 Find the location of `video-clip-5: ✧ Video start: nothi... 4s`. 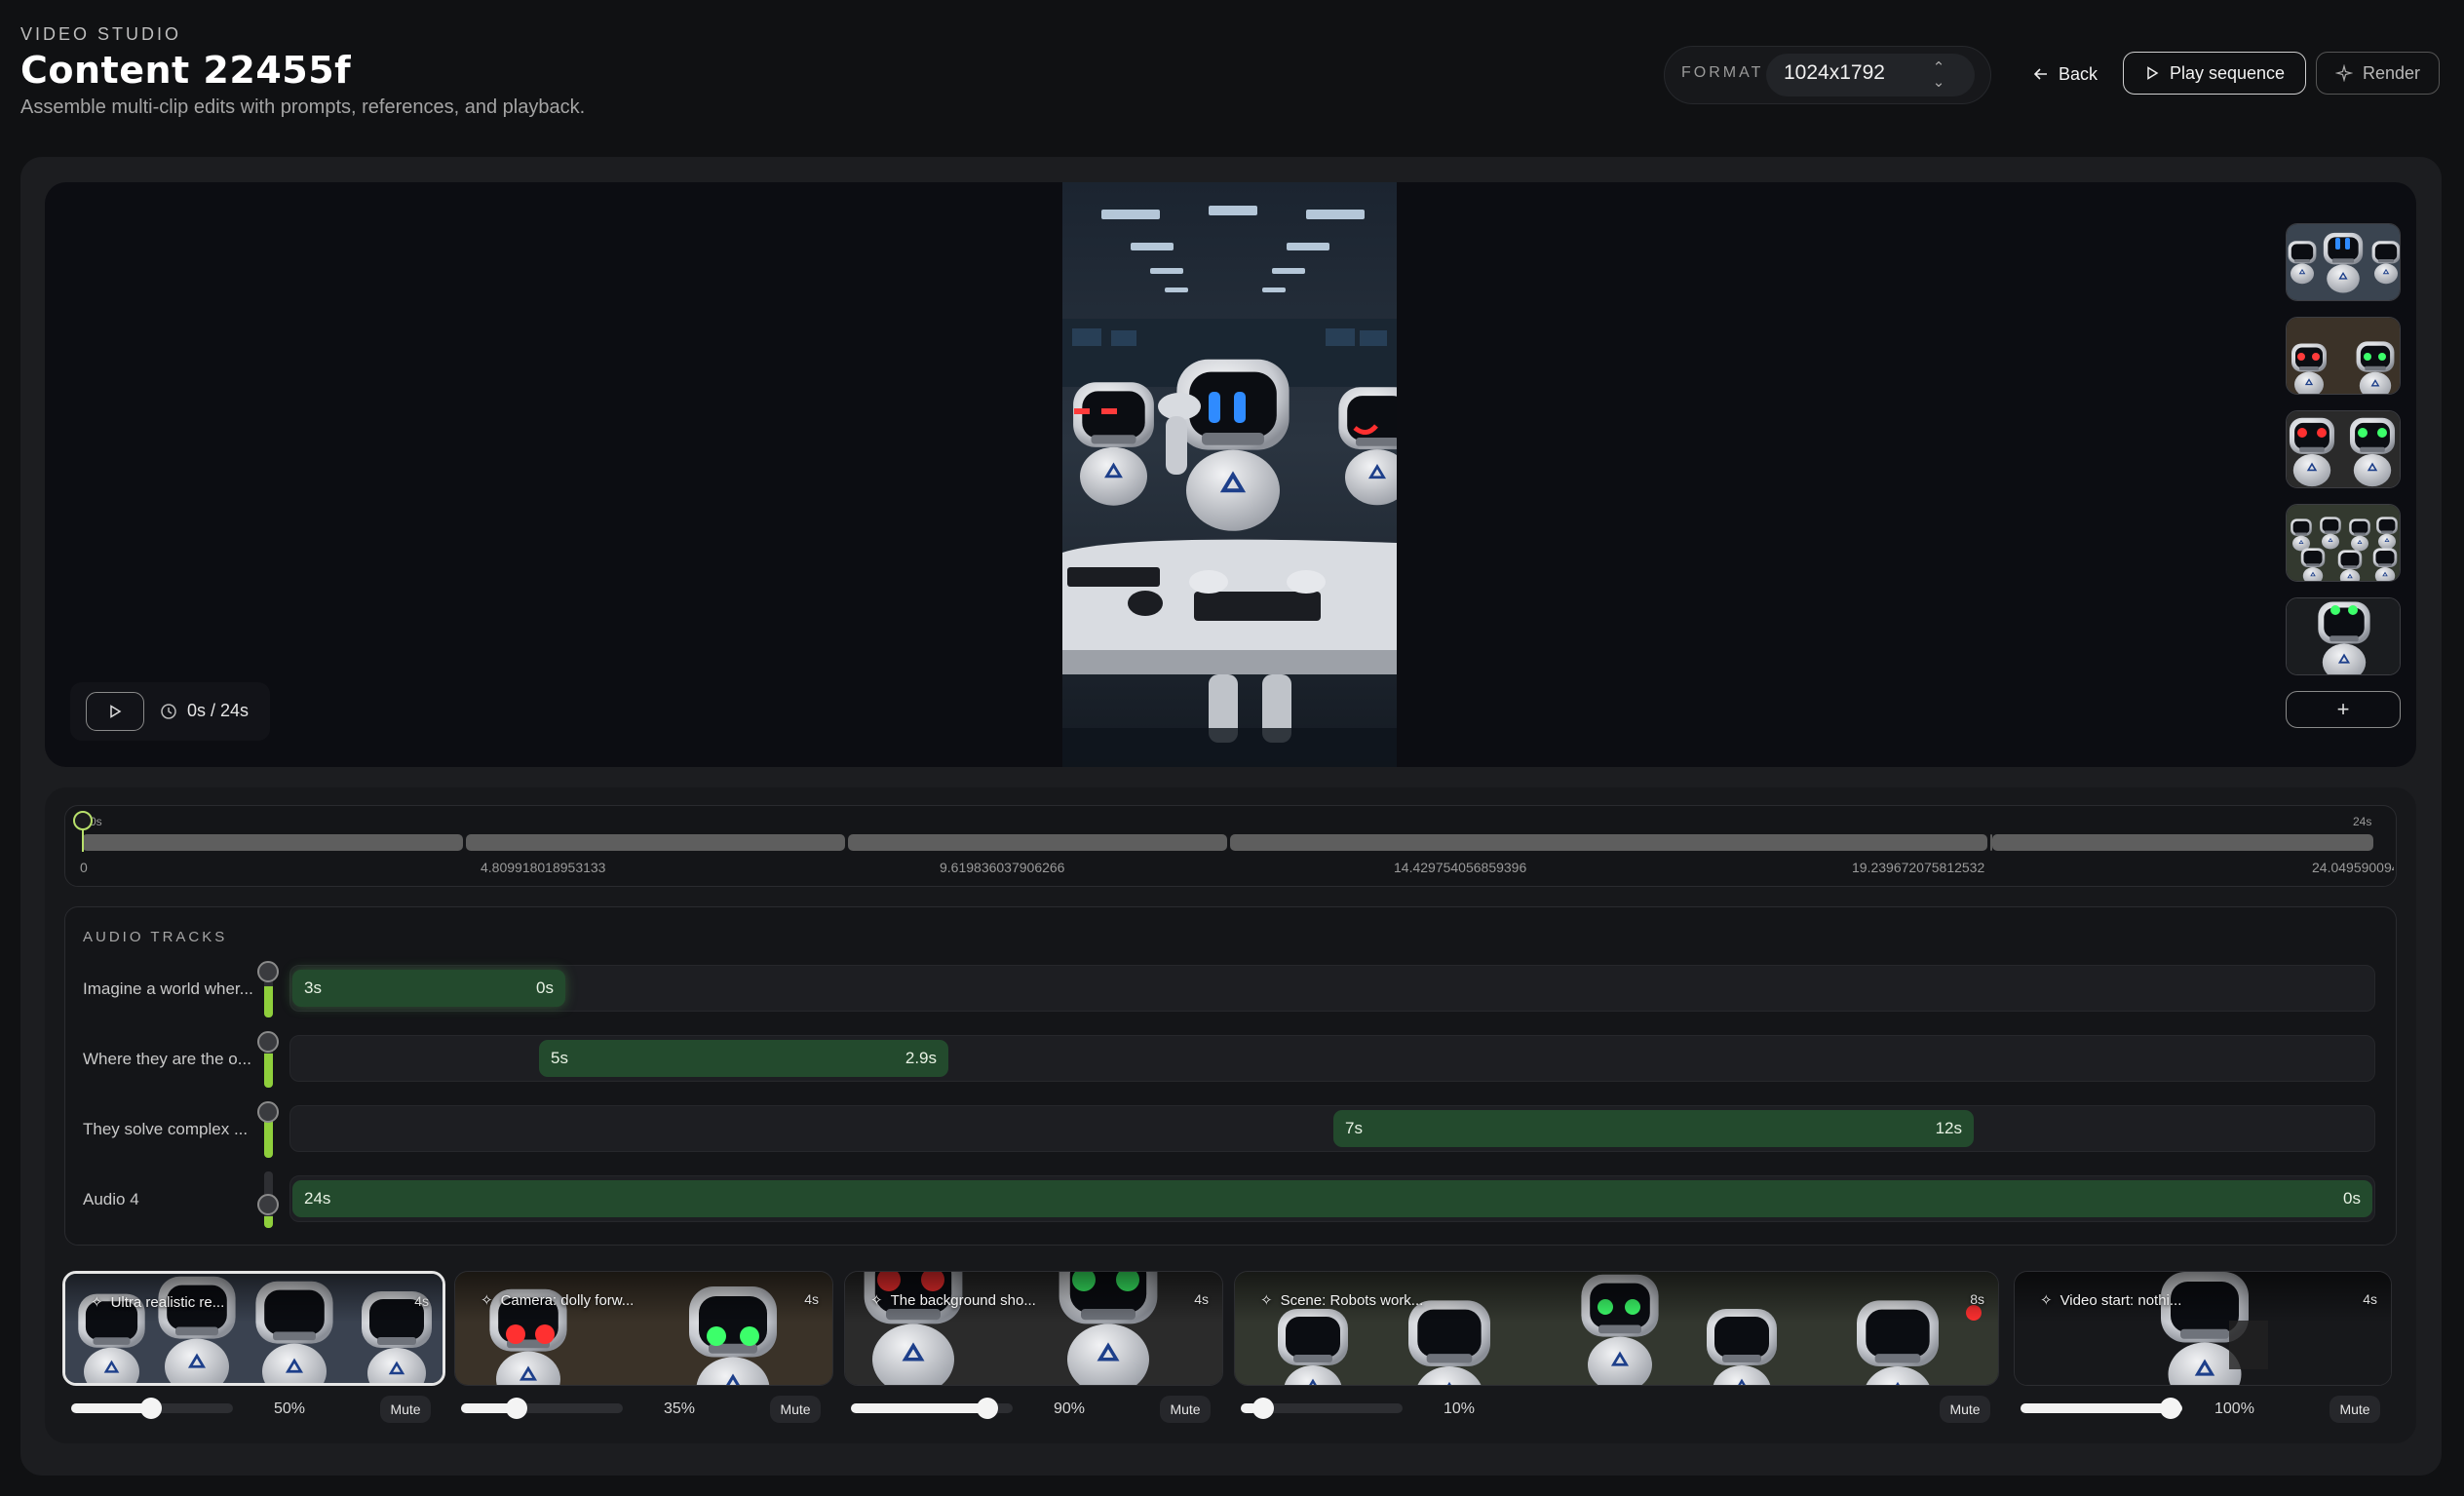

video-clip-5: ✧ Video start: nothi... 4s is located at coordinates (2203, 1329).